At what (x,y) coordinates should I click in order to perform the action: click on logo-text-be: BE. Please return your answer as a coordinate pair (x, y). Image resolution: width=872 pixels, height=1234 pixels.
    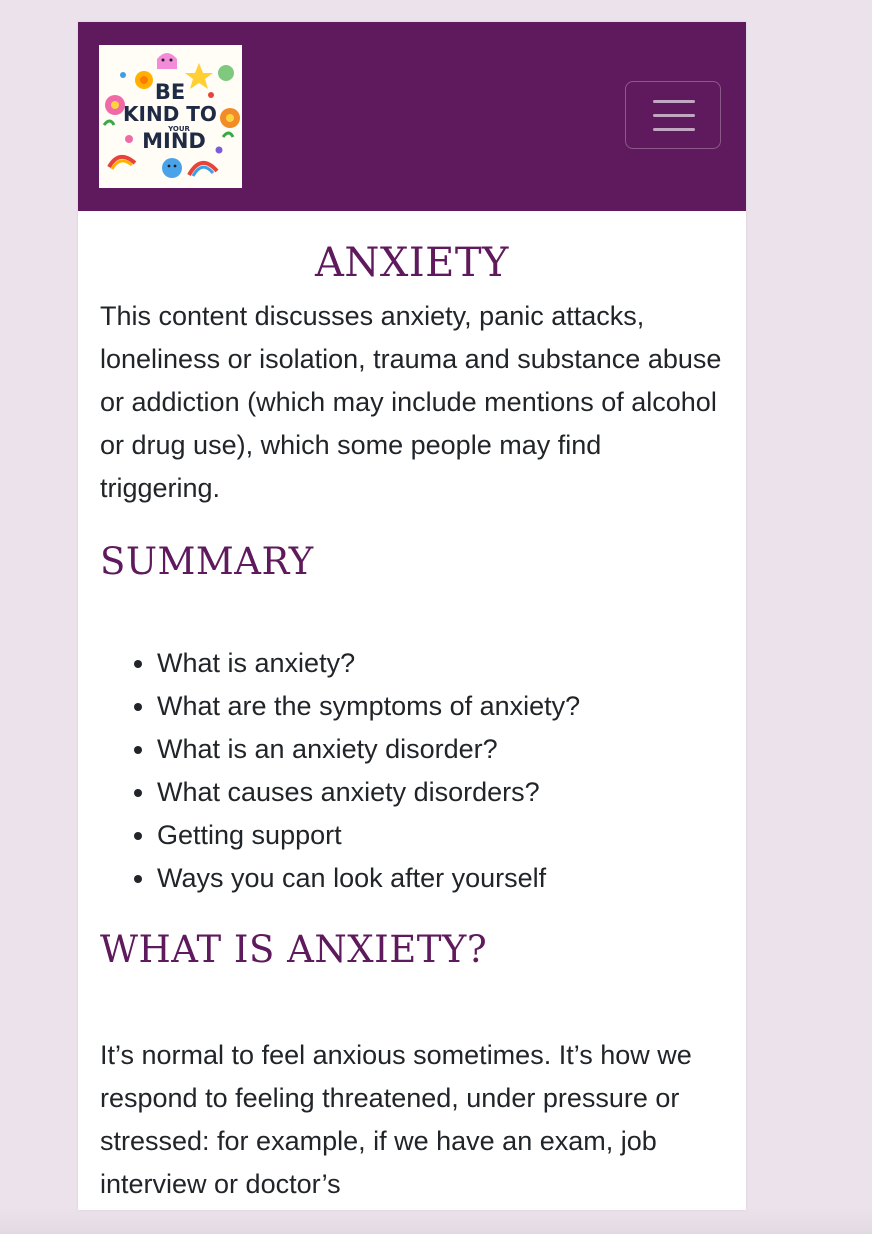
    Looking at the image, I should click on (170, 92).